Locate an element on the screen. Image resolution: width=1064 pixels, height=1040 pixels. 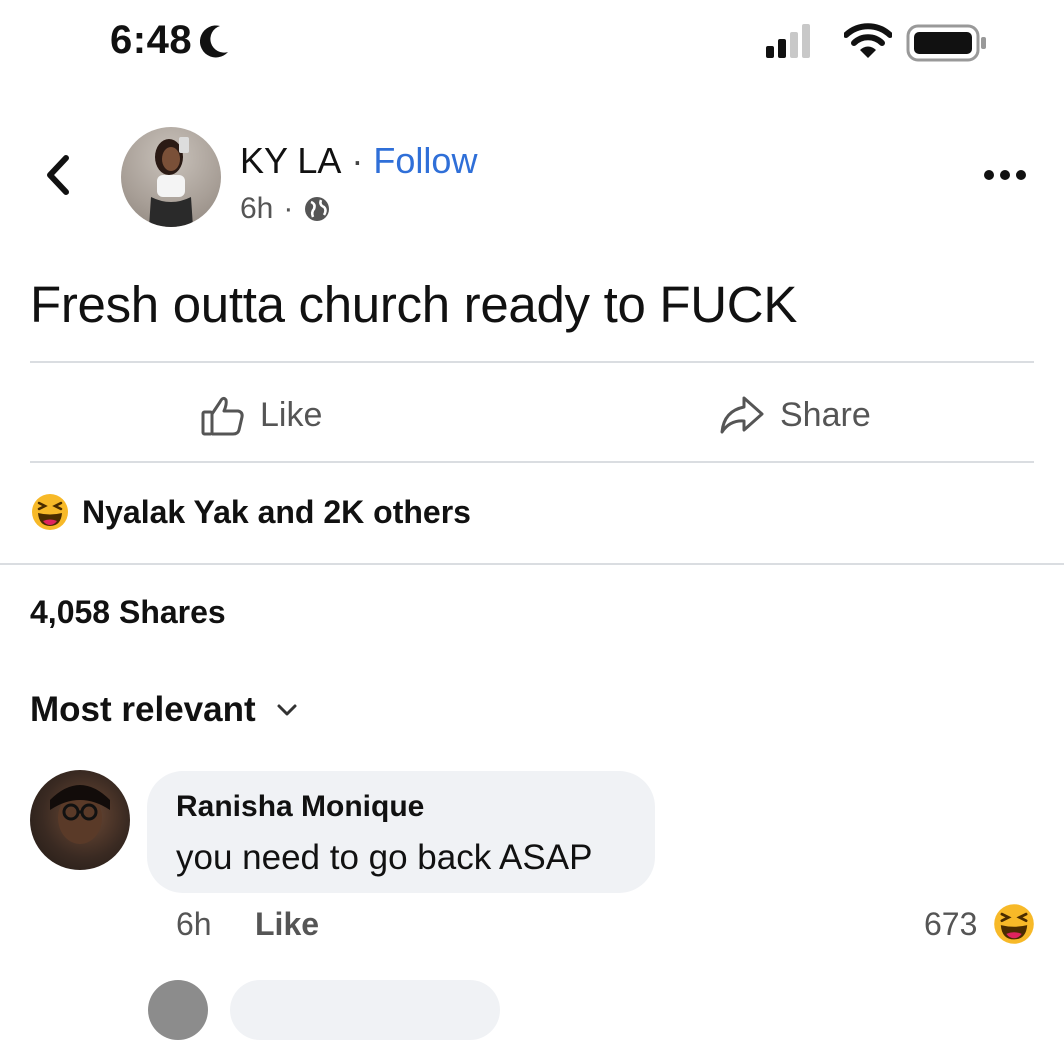
moon-icon is located at coordinates (214, 41).